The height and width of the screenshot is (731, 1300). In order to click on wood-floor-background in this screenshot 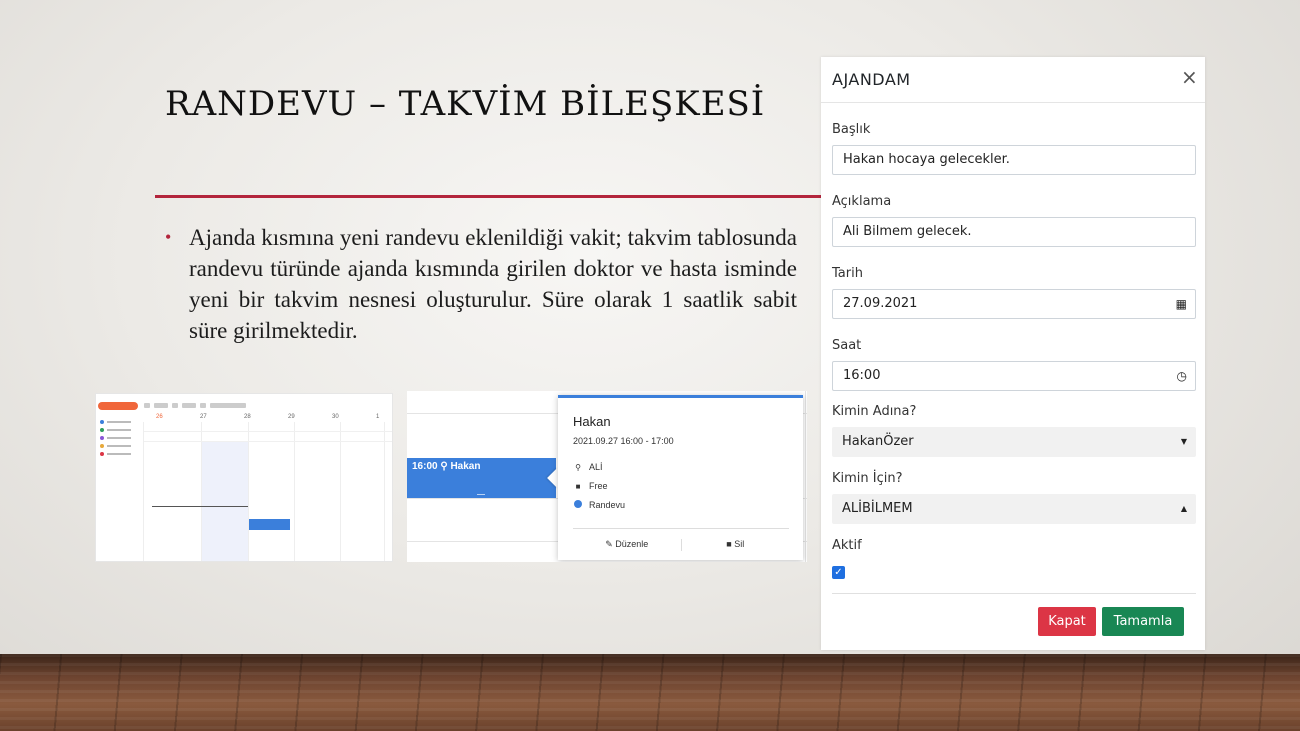, I will do `click(650, 692)`.